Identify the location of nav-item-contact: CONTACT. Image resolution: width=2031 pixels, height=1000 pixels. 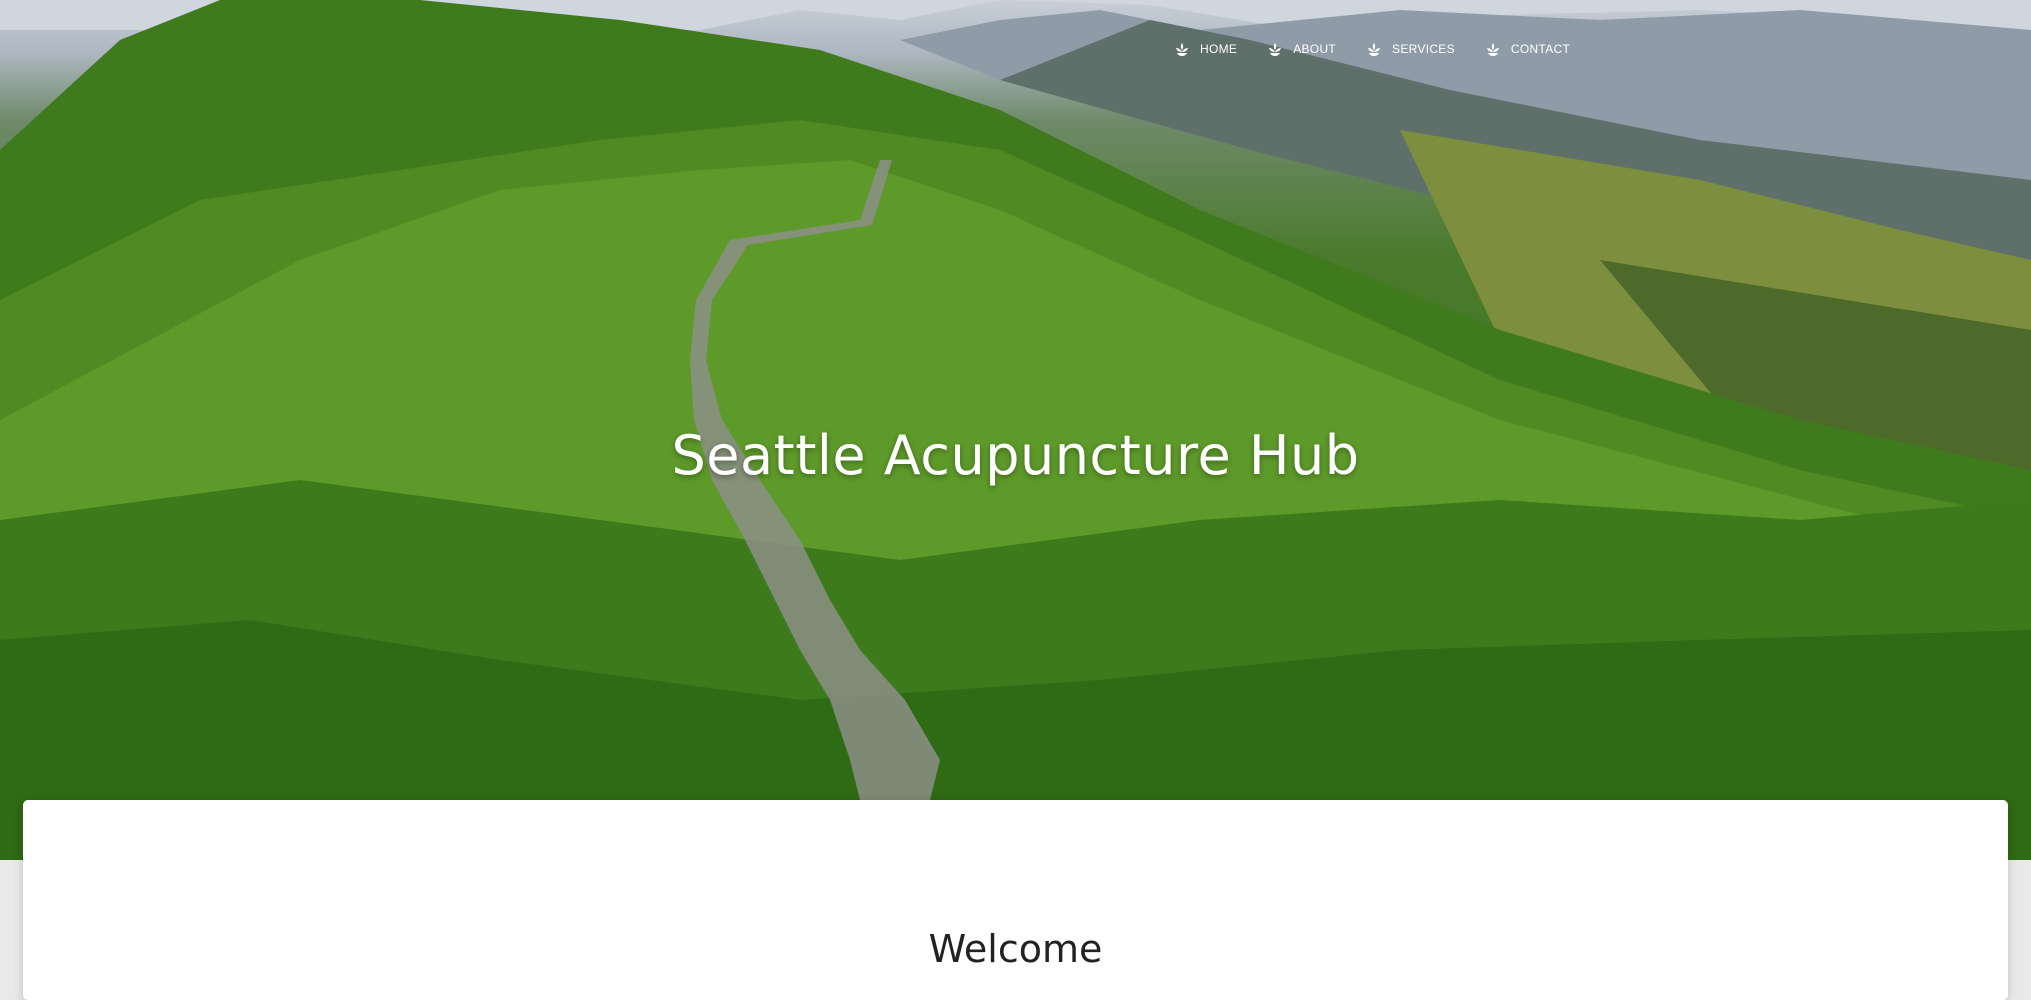
(1527, 49).